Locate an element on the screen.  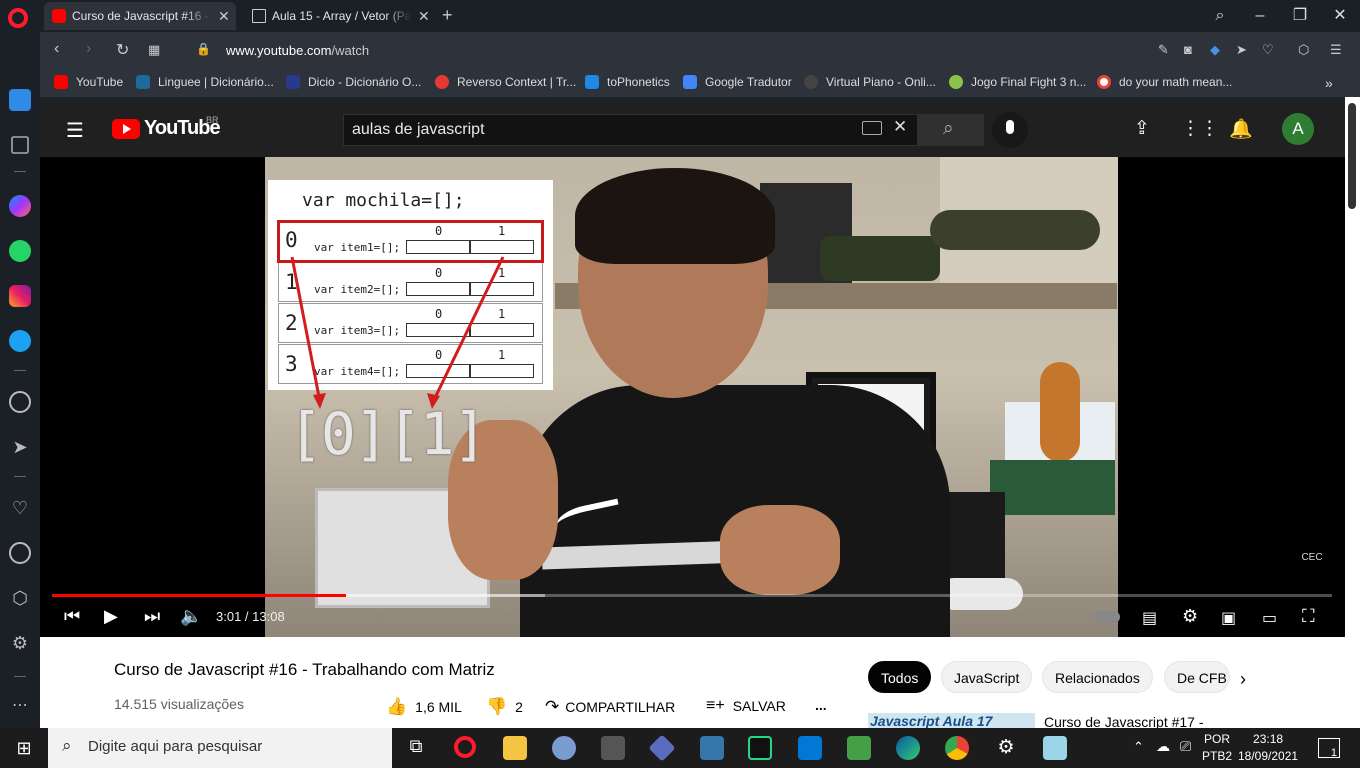
subtitles-icon: ▤ is located at coordinates (1149, 618).